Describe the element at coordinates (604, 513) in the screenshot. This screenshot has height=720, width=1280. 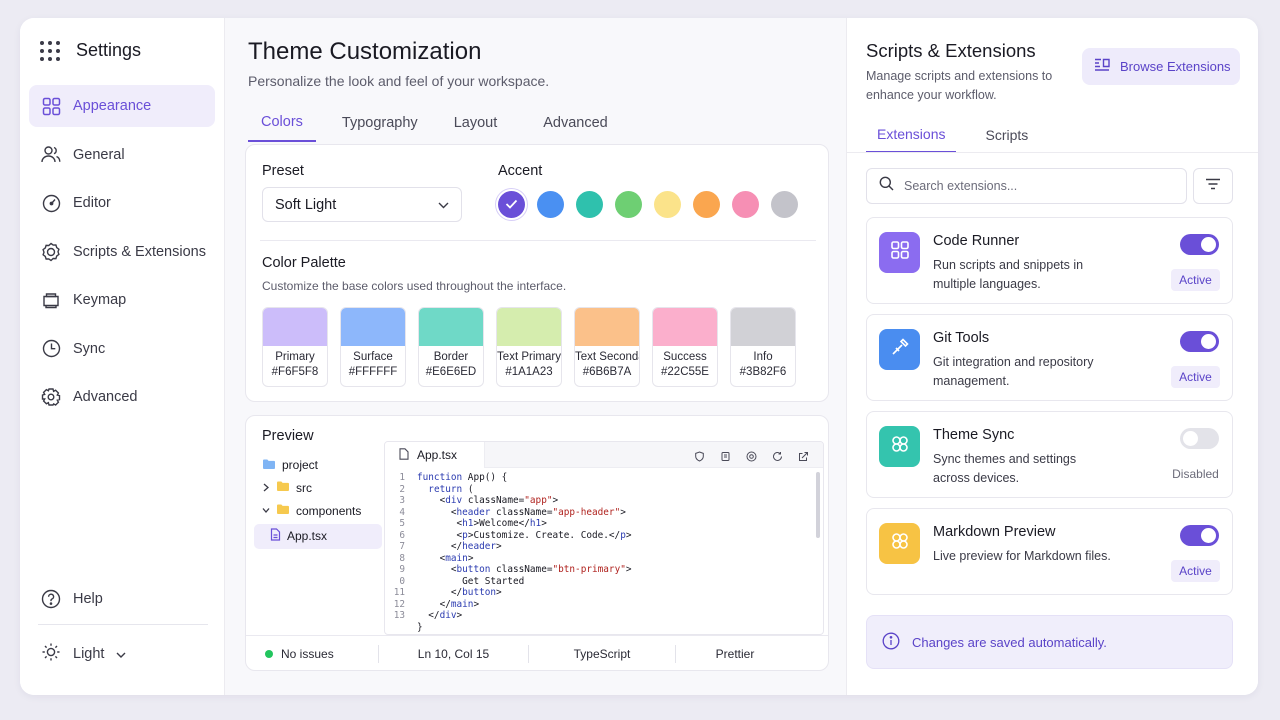
I see `code-line: 4 <header className="app-header">` at that location.